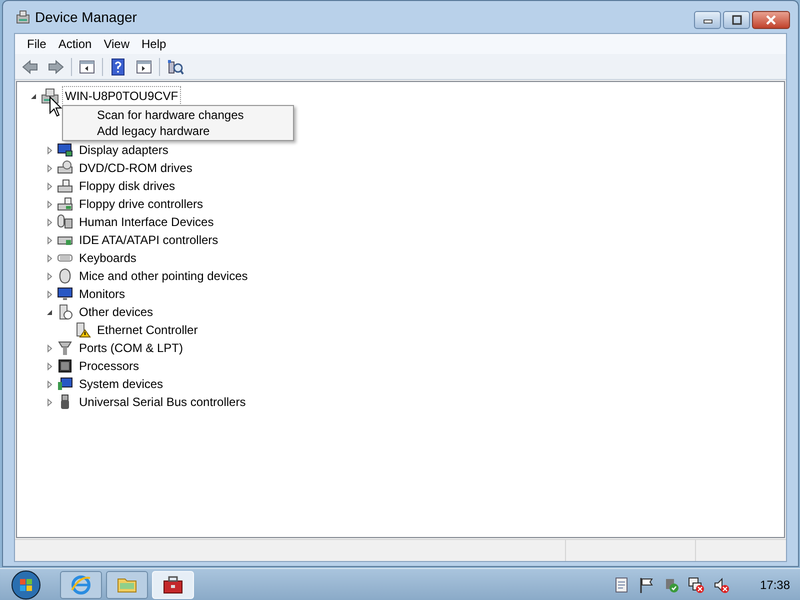 The image size is (800, 600). I want to click on window-title: Device Manager, so click(86, 17).